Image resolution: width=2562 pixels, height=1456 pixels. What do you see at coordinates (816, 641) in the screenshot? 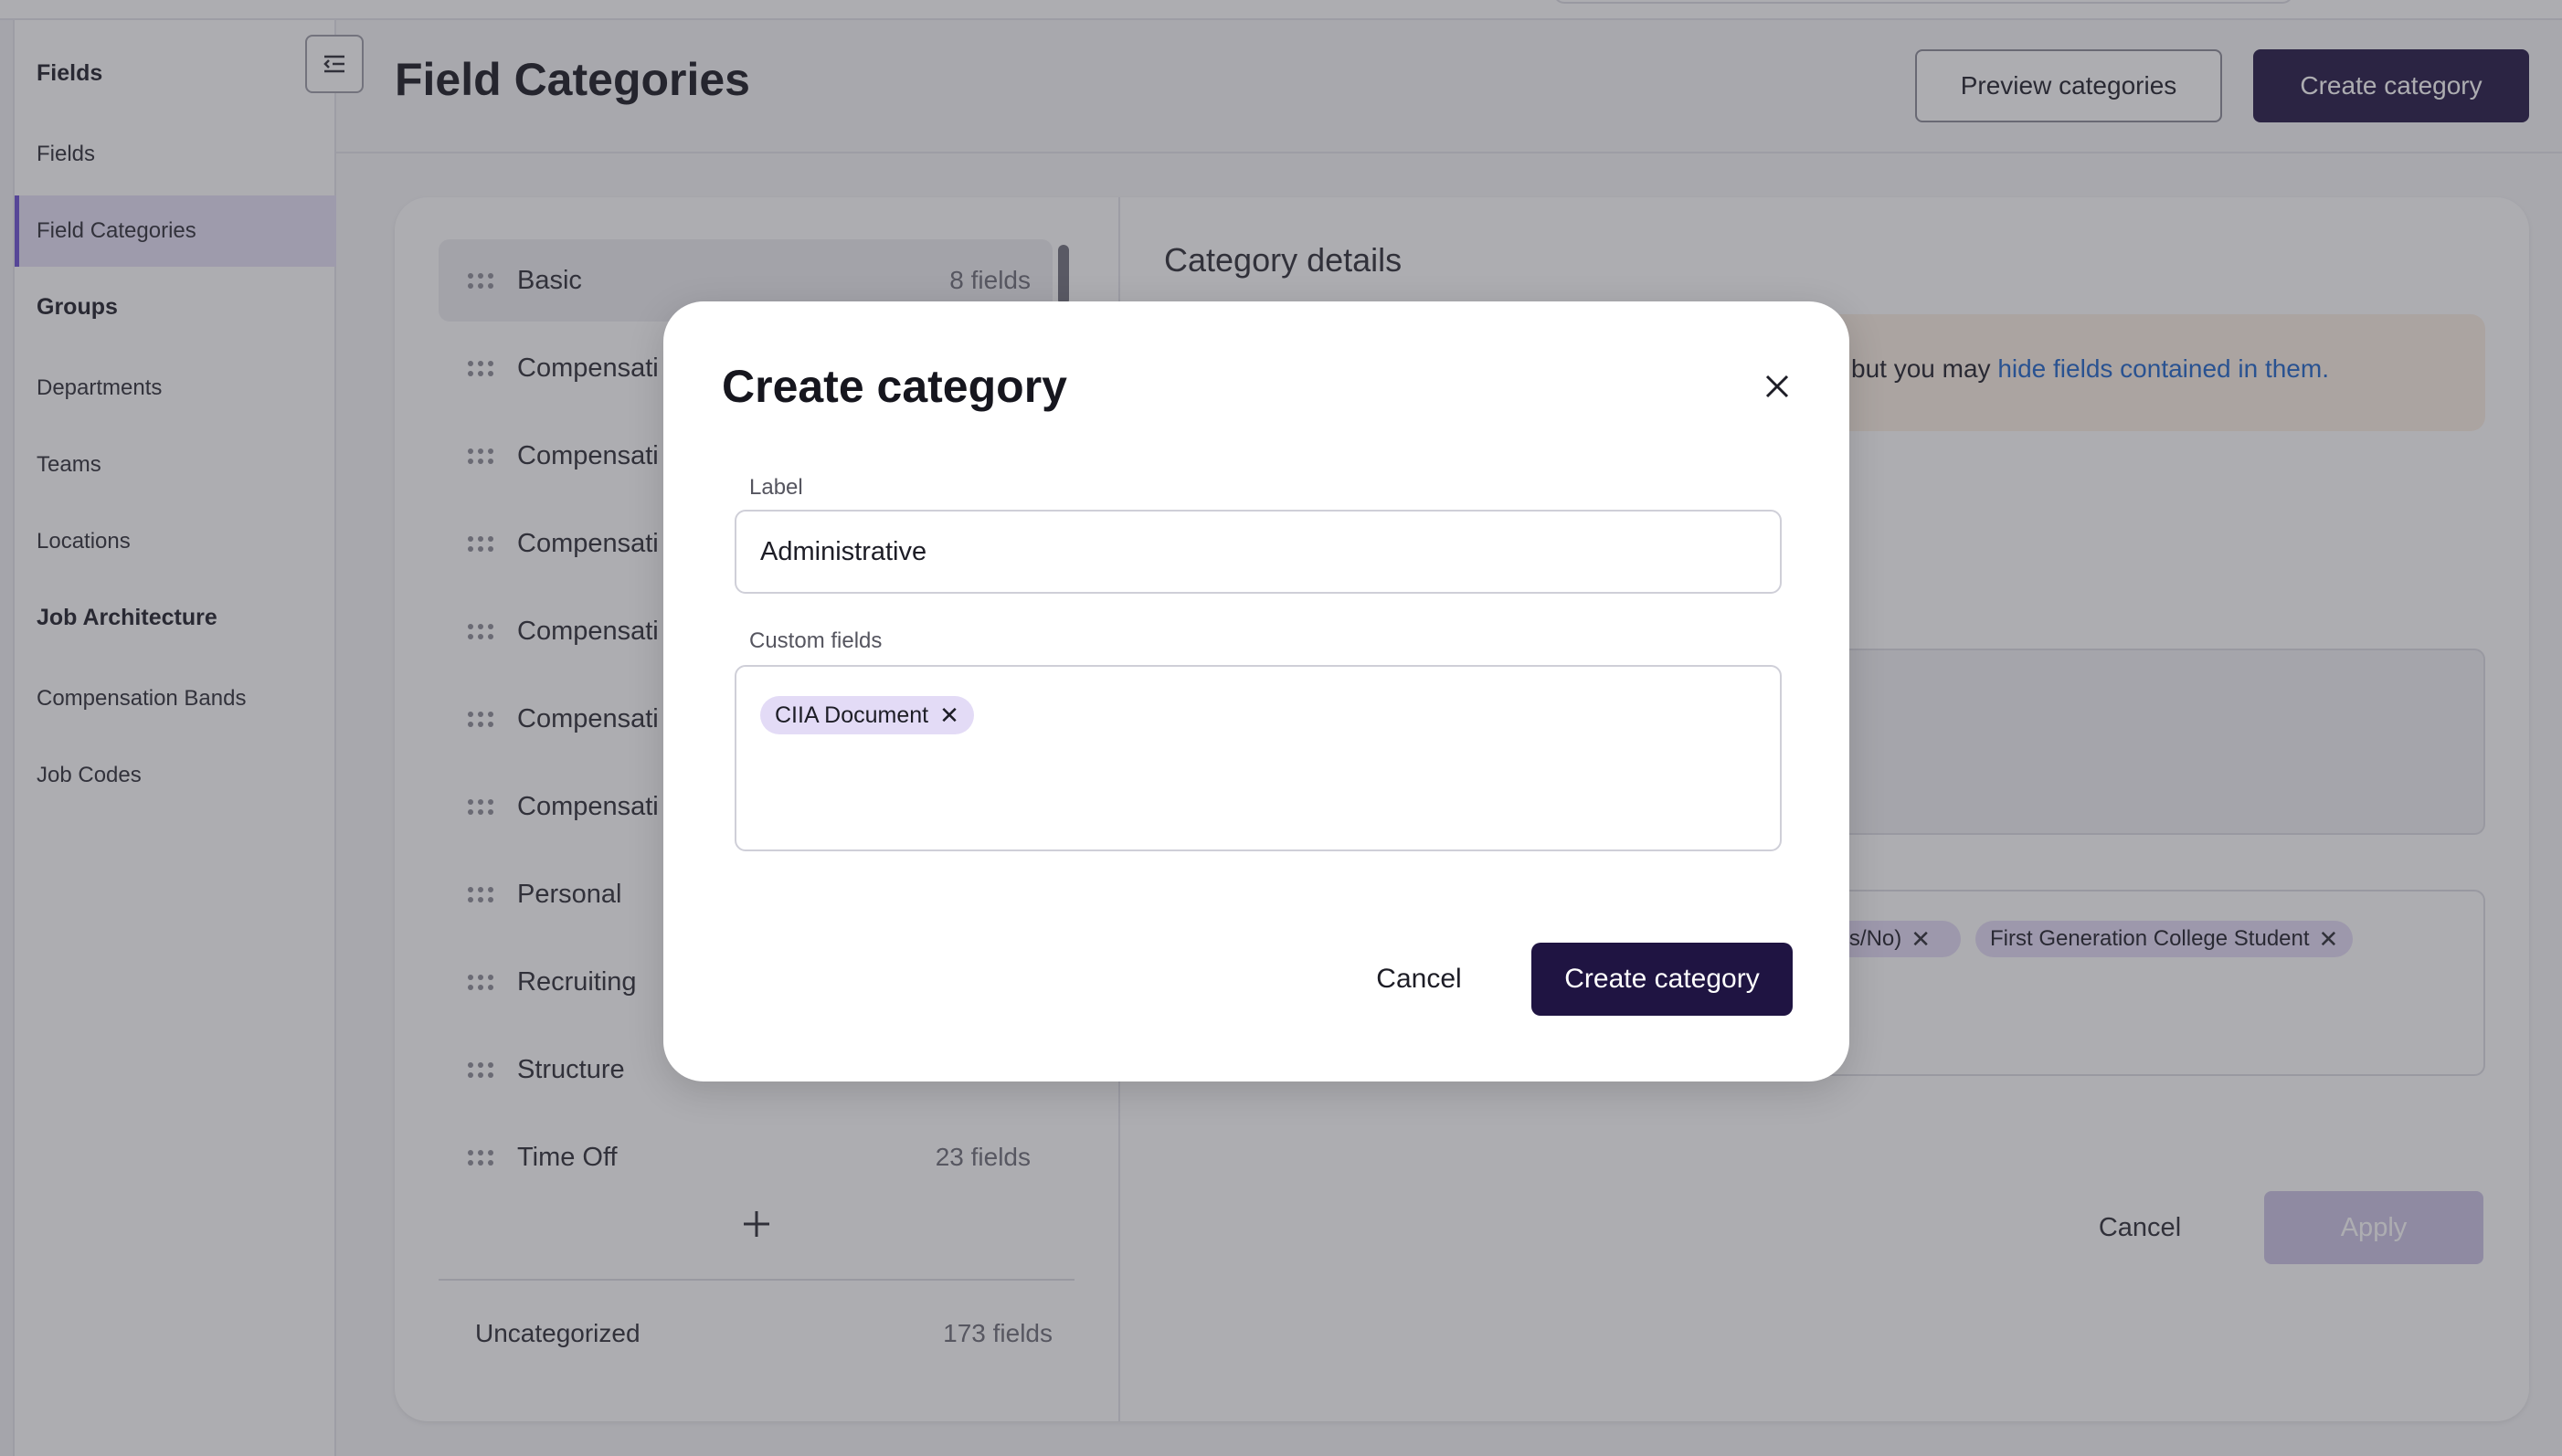
I see `custom-fields-label: Custom fields` at bounding box center [816, 641].